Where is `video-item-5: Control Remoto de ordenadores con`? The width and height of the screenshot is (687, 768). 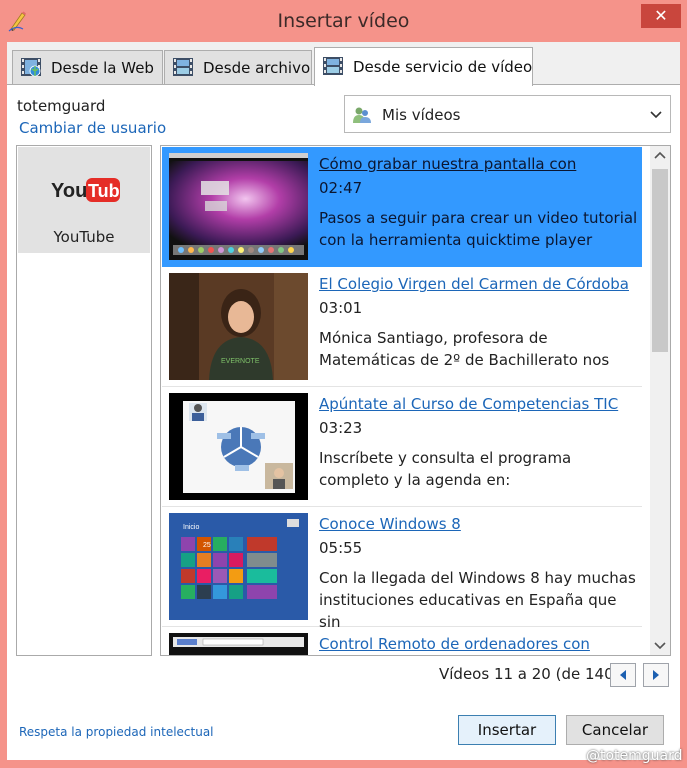 video-item-5: Control Remoto de ordenadores con is located at coordinates (402, 641).